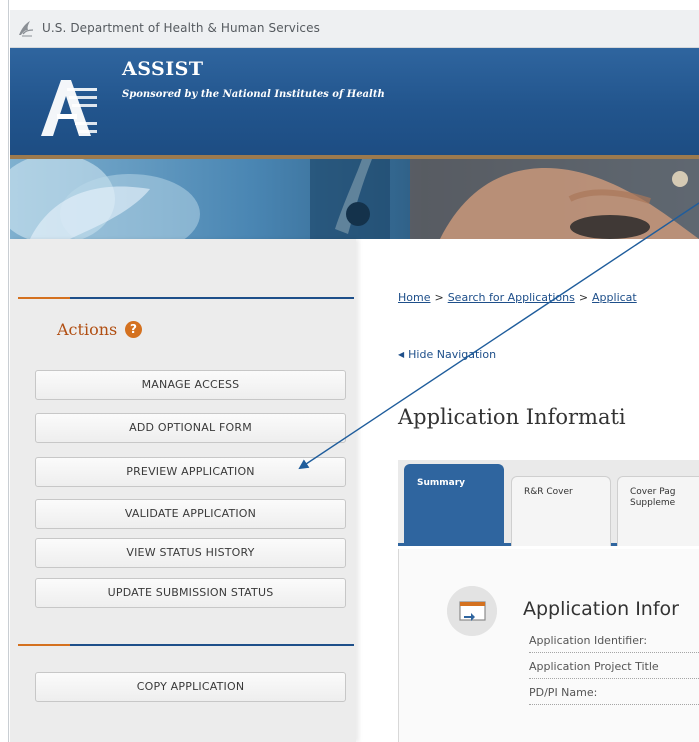  What do you see at coordinates (401, 354) in the screenshot?
I see `triangle-left-icon: ◀` at bounding box center [401, 354].